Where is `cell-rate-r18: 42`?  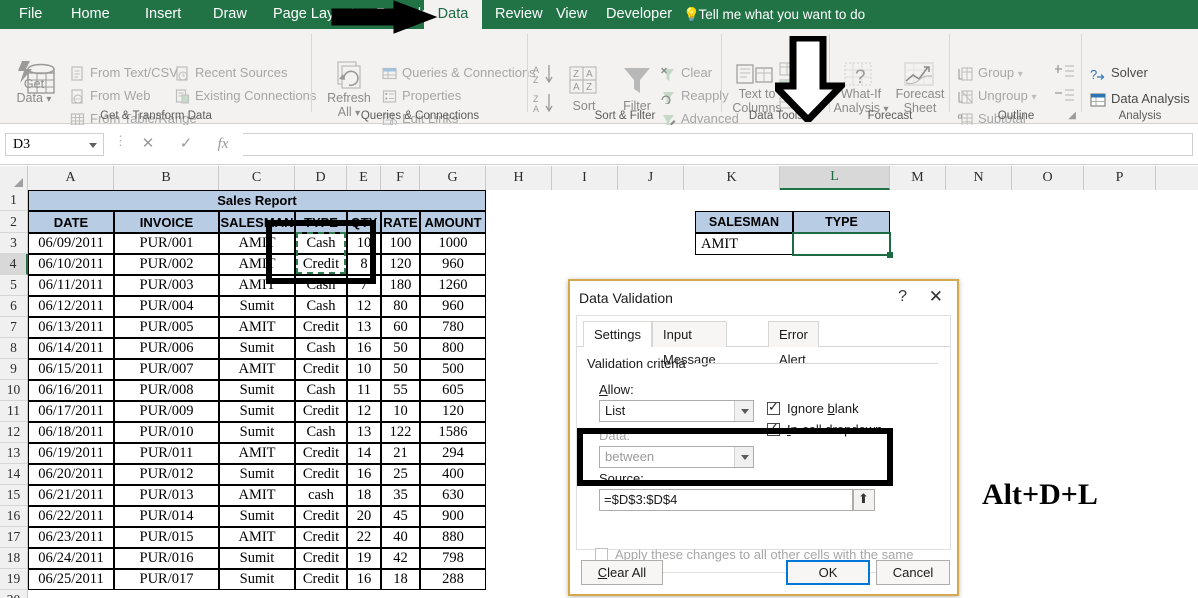 cell-rate-r18: 42 is located at coordinates (400, 558).